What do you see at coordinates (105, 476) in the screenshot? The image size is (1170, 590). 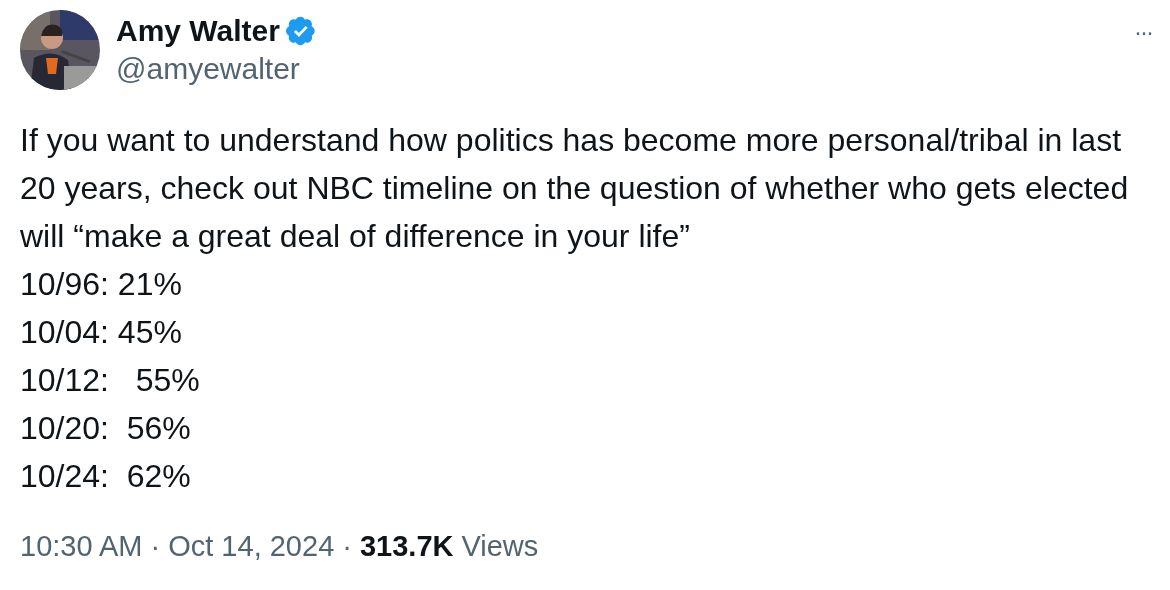 I see `poll-line: 10/24: 62%` at bounding box center [105, 476].